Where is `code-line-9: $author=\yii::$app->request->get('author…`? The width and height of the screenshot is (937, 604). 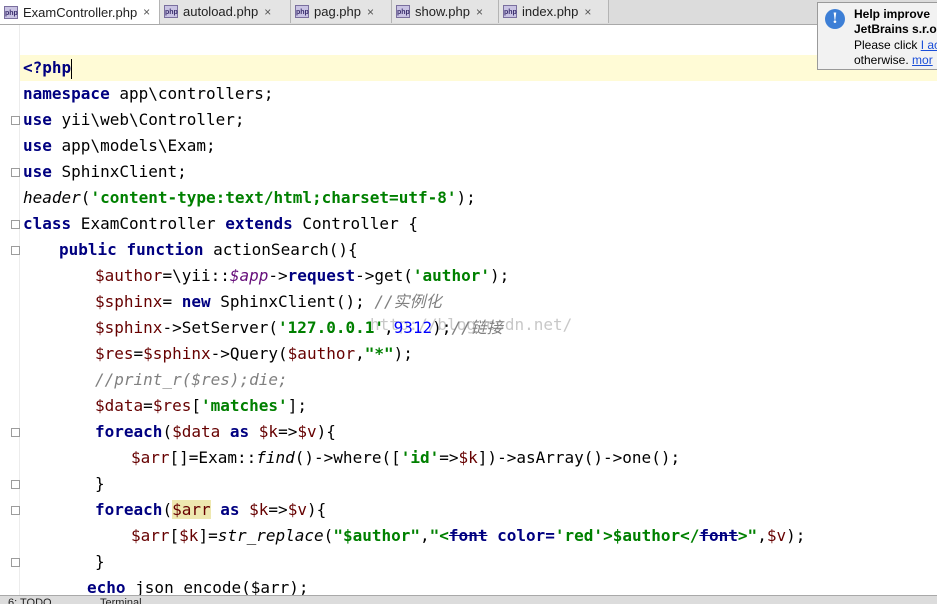
code-line-9: $author=\yii::$app->request->get('author… is located at coordinates (302, 276).